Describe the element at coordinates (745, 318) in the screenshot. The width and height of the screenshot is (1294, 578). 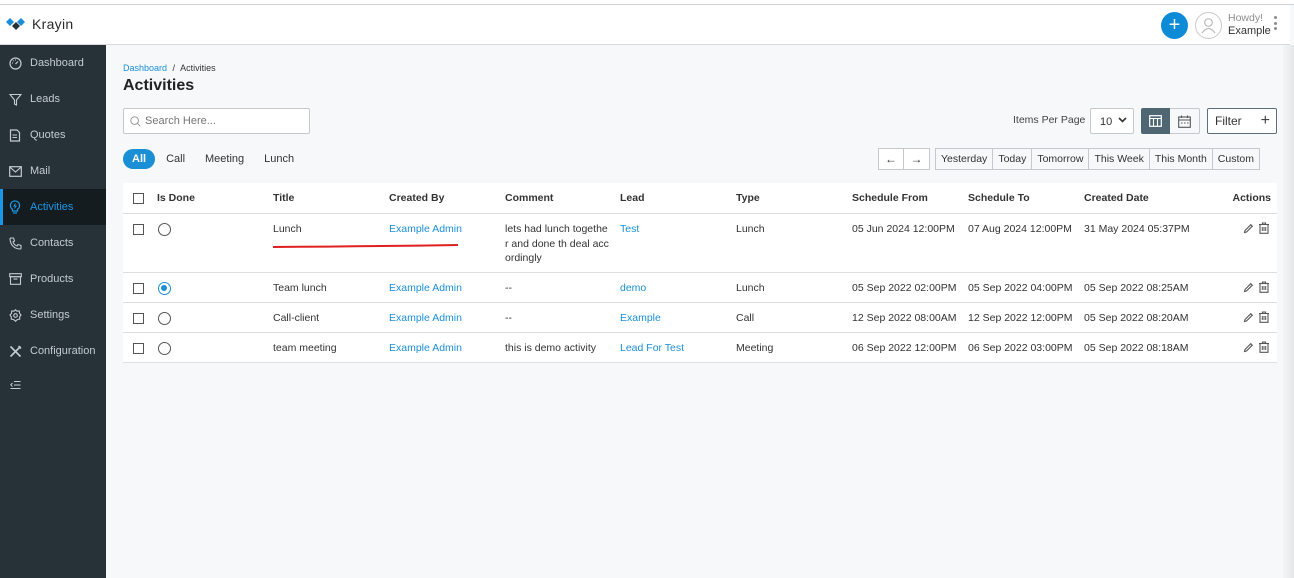
I see `activity-type: Call` at that location.